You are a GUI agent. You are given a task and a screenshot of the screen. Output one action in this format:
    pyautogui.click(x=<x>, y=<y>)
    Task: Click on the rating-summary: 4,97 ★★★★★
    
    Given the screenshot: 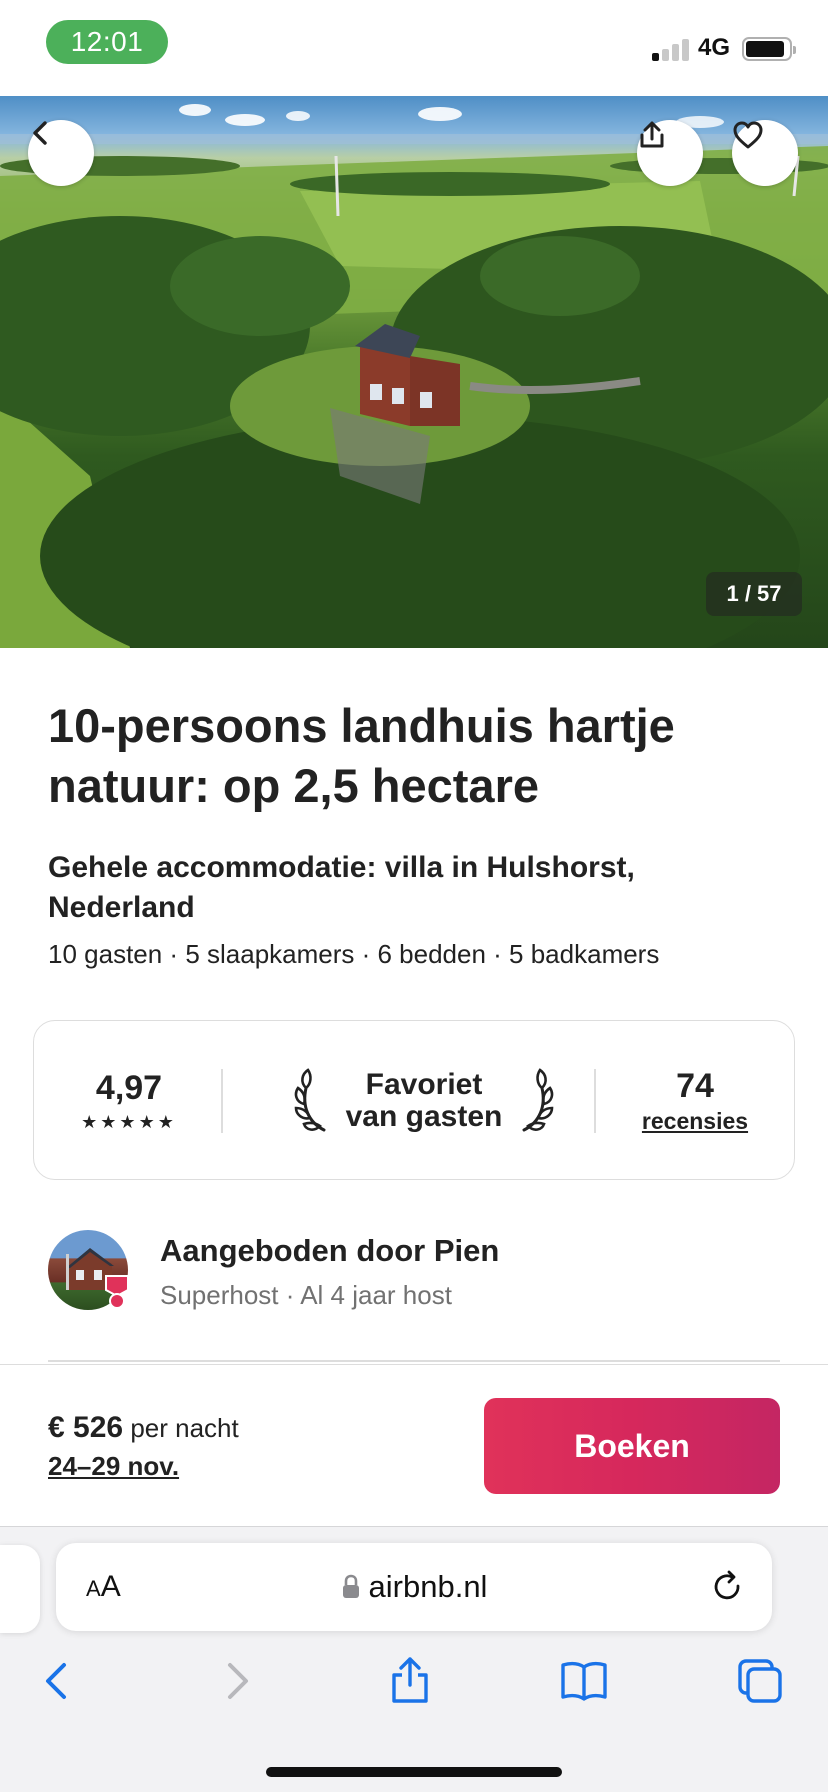 What is the action you would take?
    pyautogui.click(x=129, y=1101)
    